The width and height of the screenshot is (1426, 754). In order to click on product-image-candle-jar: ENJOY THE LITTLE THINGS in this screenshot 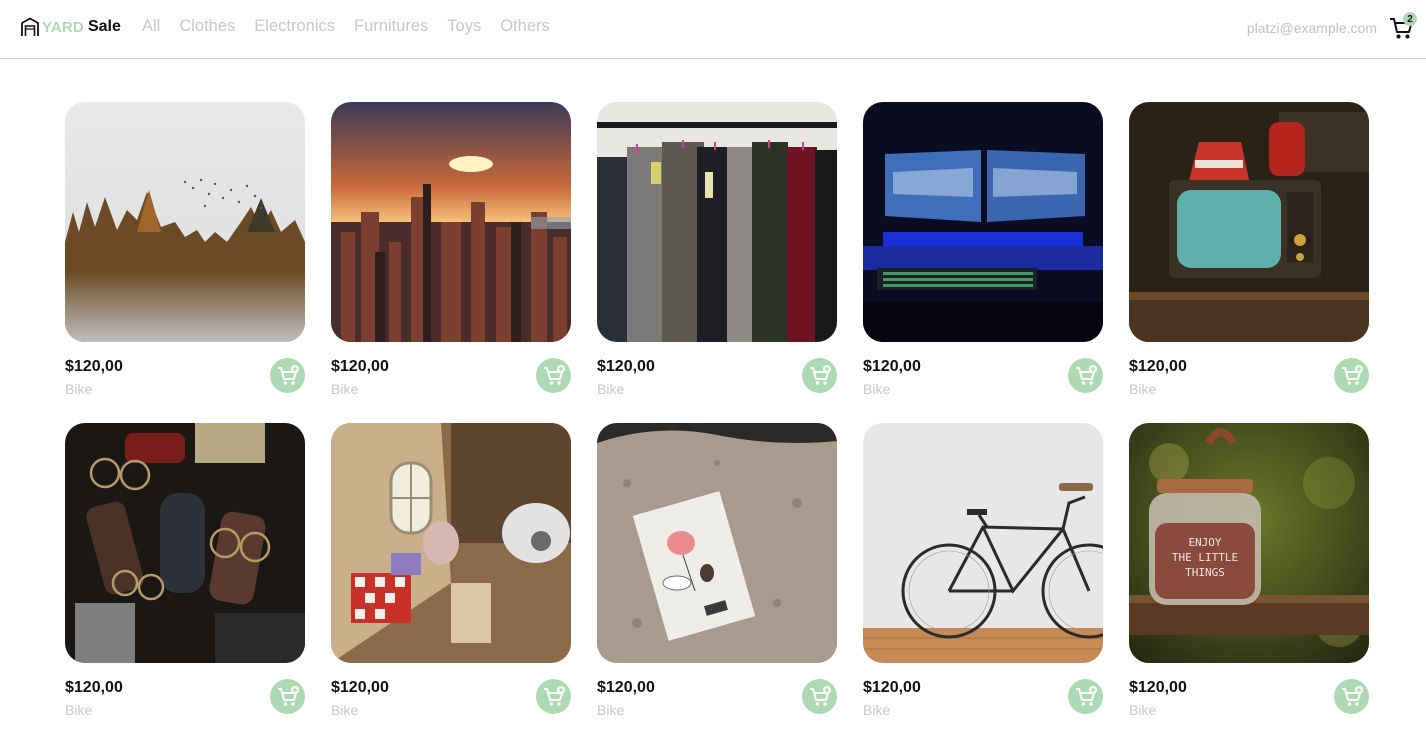, I will do `click(1249, 543)`.